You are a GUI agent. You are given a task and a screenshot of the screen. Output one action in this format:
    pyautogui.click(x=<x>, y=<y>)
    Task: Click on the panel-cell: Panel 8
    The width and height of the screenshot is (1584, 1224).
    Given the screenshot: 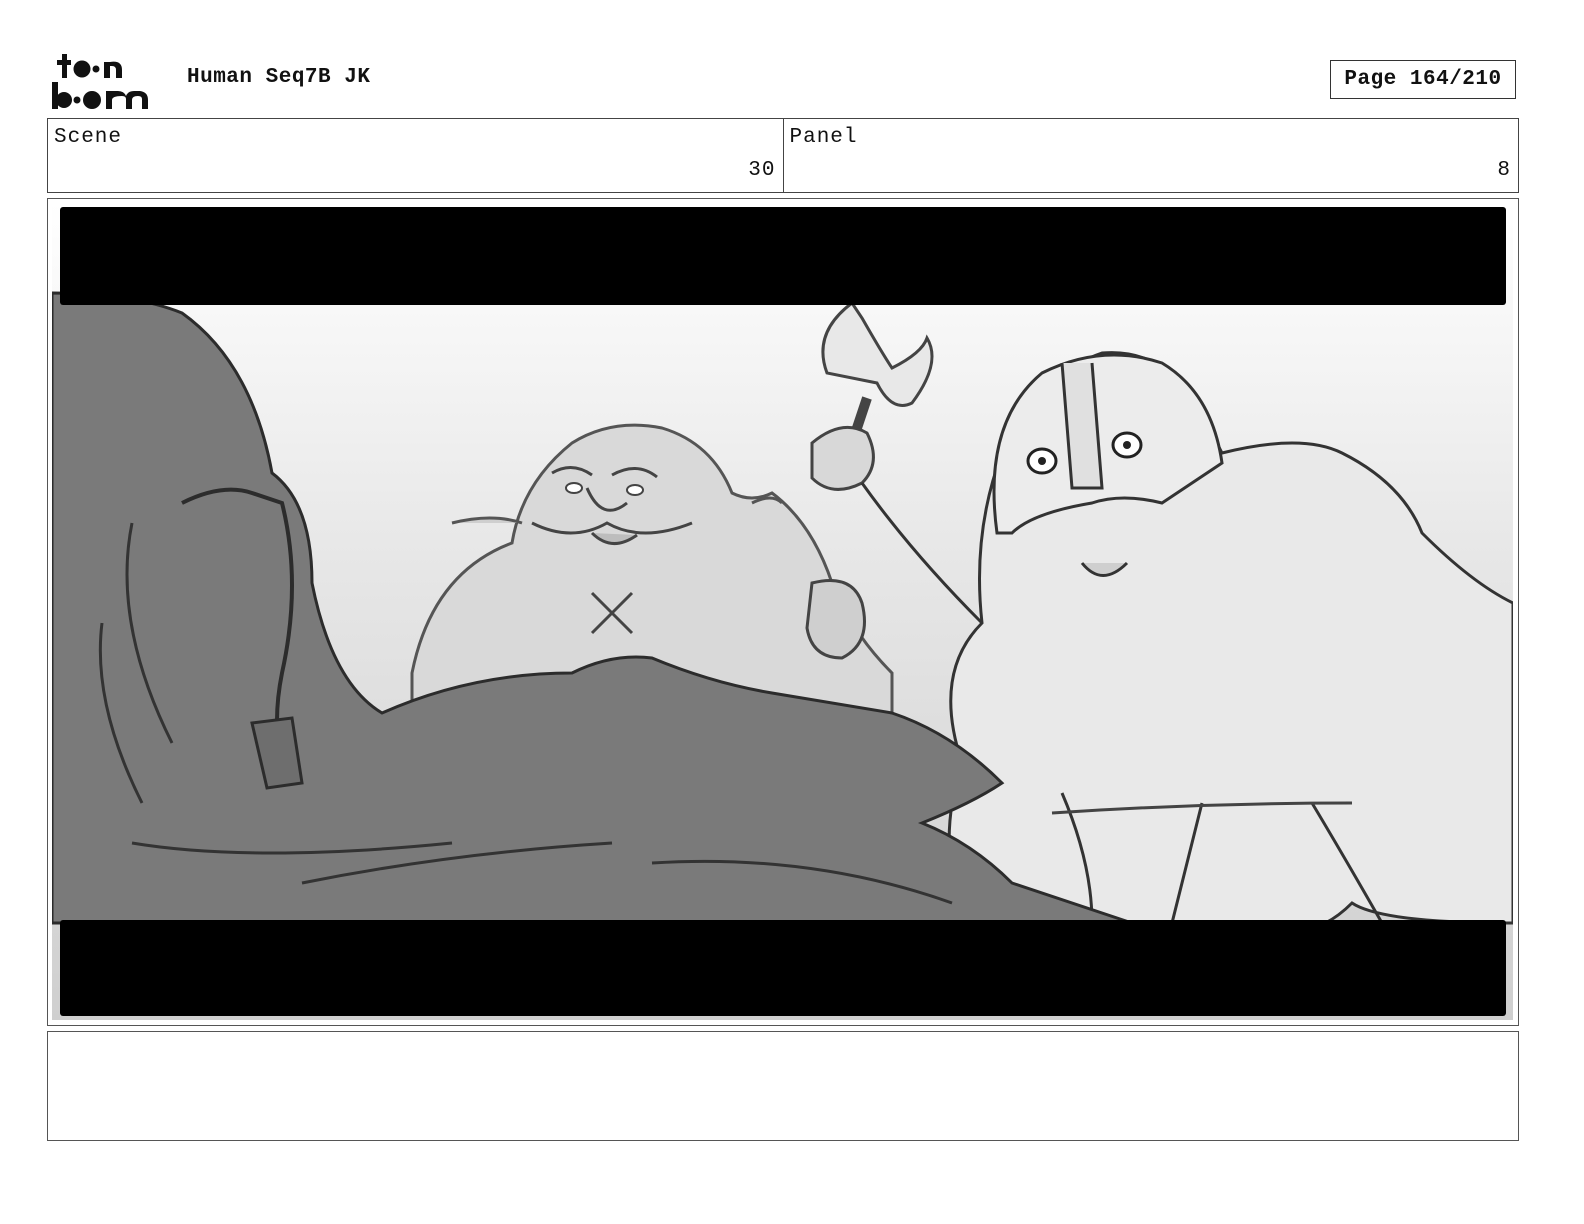 What is the action you would take?
    pyautogui.click(x=1150, y=155)
    